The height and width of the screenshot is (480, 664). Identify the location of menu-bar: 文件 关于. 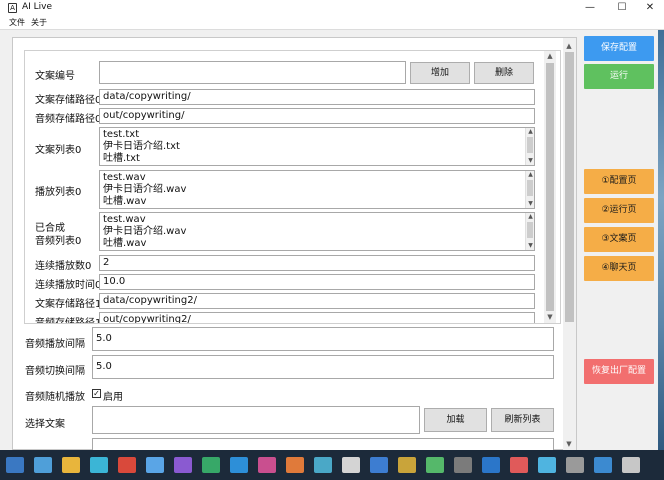
(332, 23).